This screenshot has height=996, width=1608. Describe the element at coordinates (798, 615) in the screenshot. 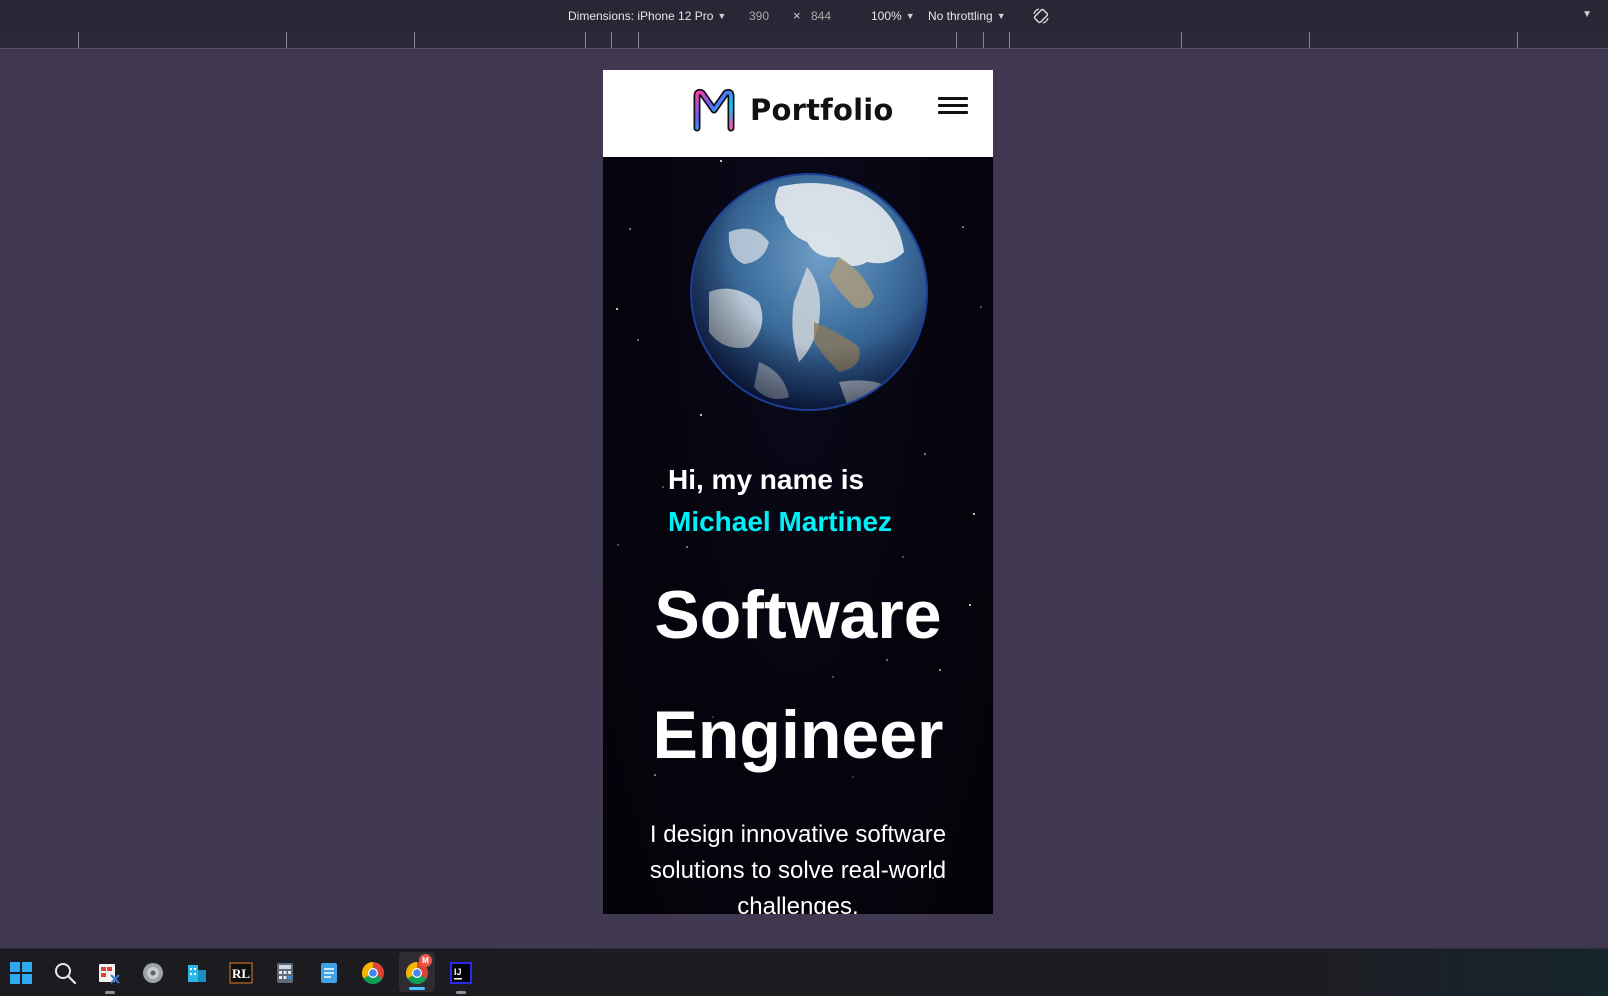

I see `role-title-line-1: Software` at that location.